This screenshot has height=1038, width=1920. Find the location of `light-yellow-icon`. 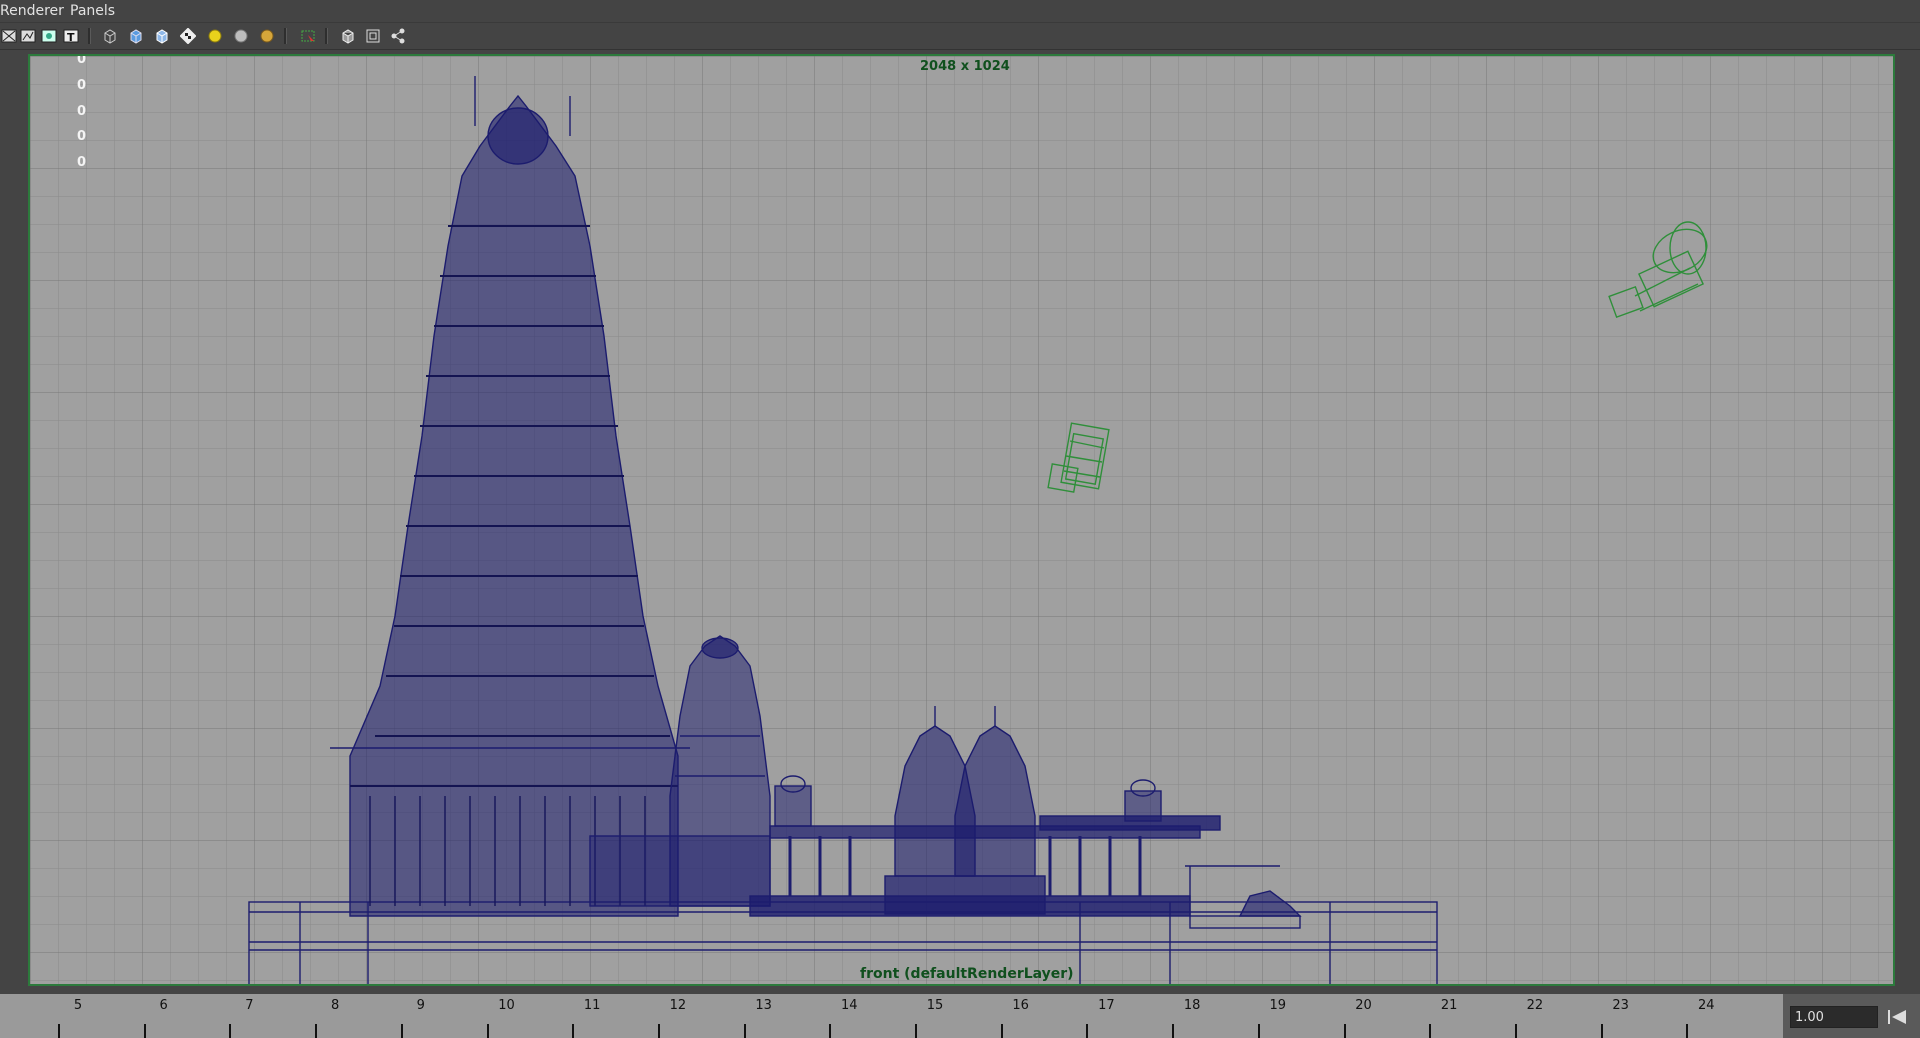

light-yellow-icon is located at coordinates (215, 36).